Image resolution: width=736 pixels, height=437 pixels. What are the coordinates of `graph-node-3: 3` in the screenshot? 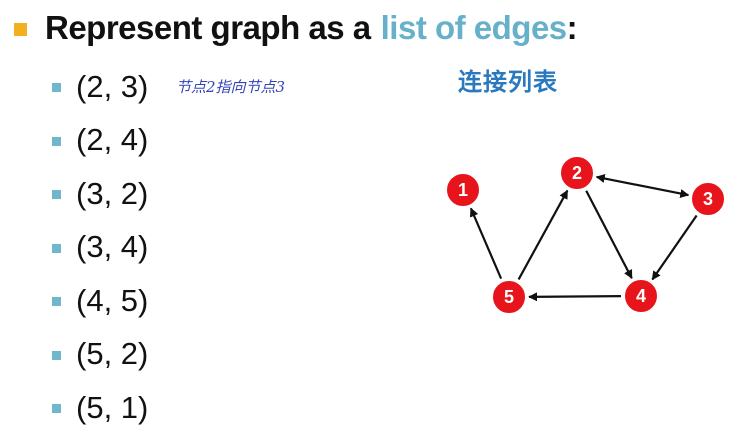 It's located at (708, 199).